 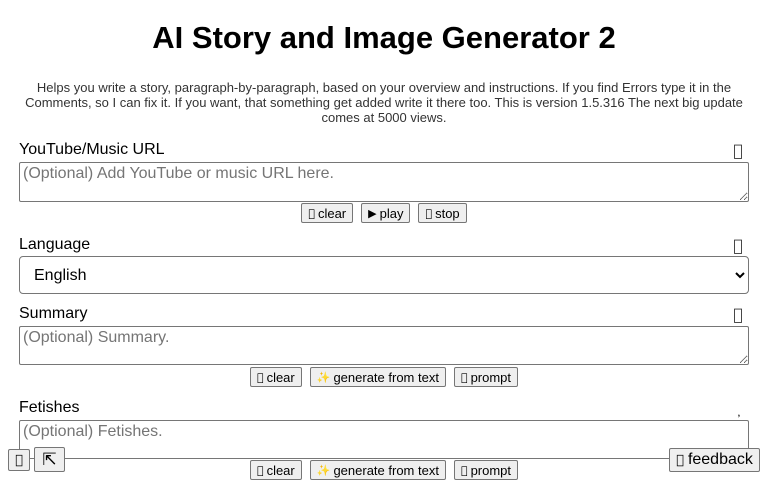 What do you see at coordinates (53, 313) in the screenshot?
I see `summary-label: Summary` at bounding box center [53, 313].